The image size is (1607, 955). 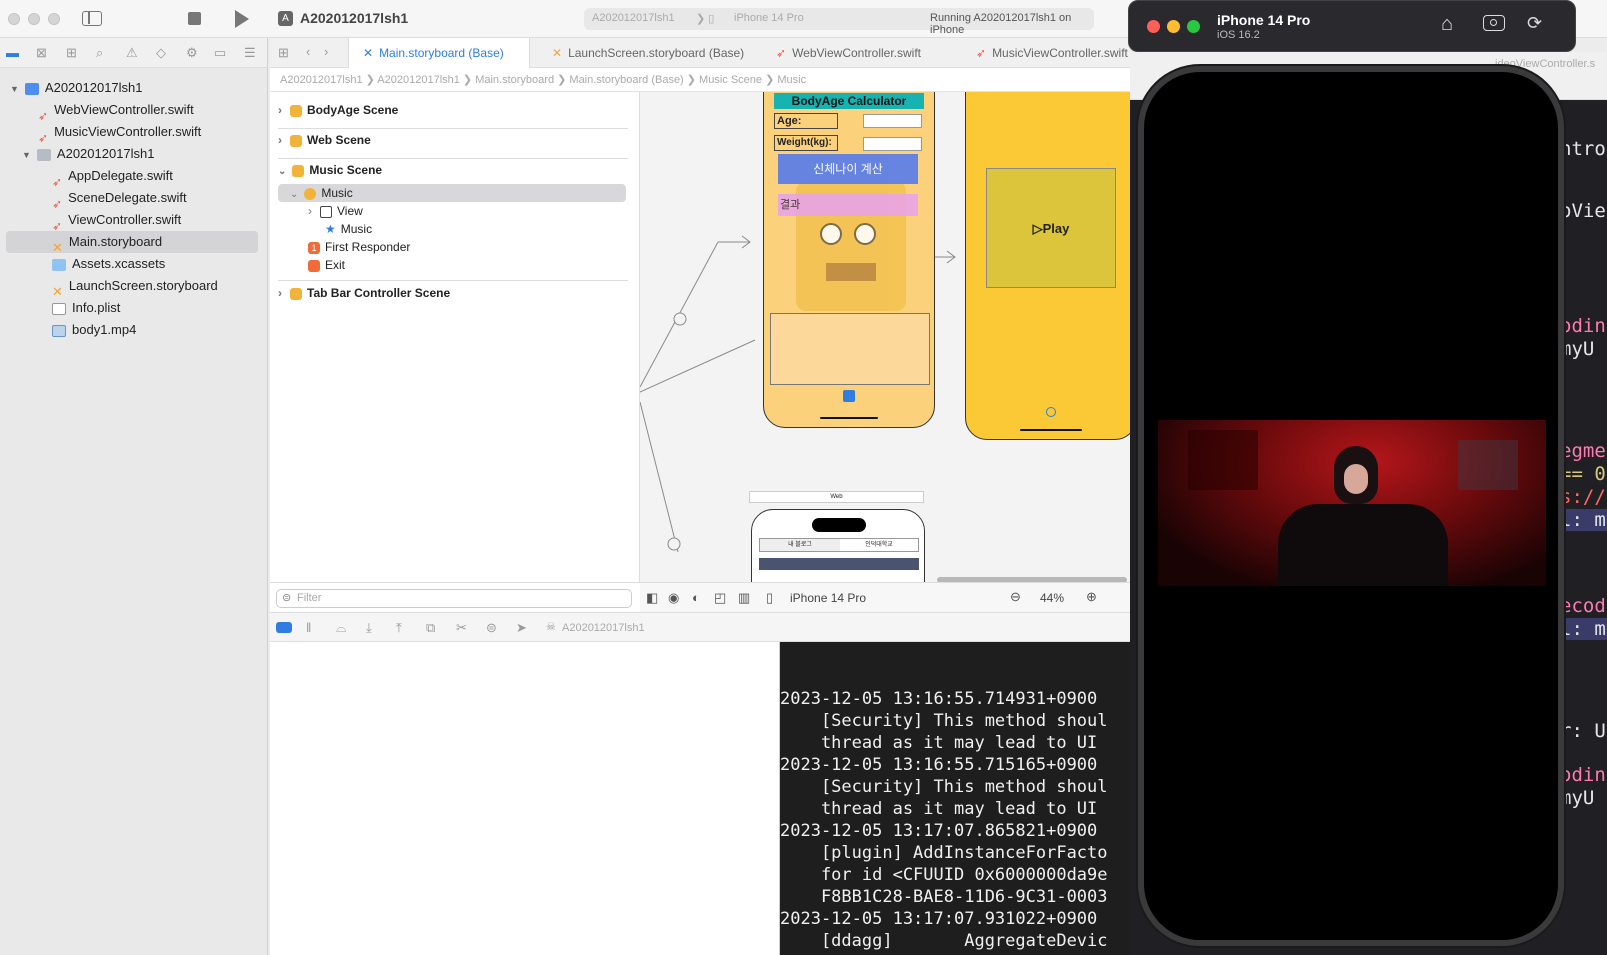 What do you see at coordinates (242, 19) in the screenshot?
I see `run-icon` at bounding box center [242, 19].